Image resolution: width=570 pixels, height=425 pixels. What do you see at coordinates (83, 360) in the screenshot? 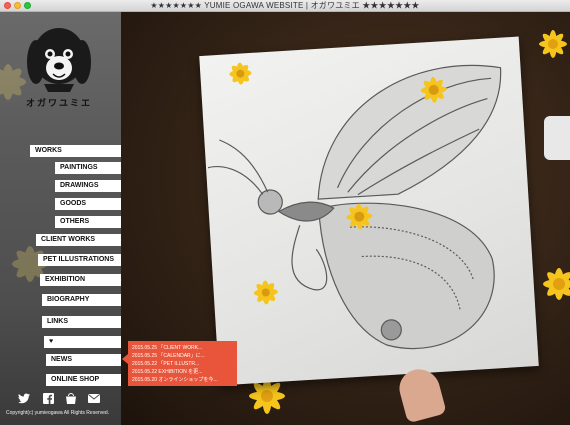
I see `nav-news: NEWS` at bounding box center [83, 360].